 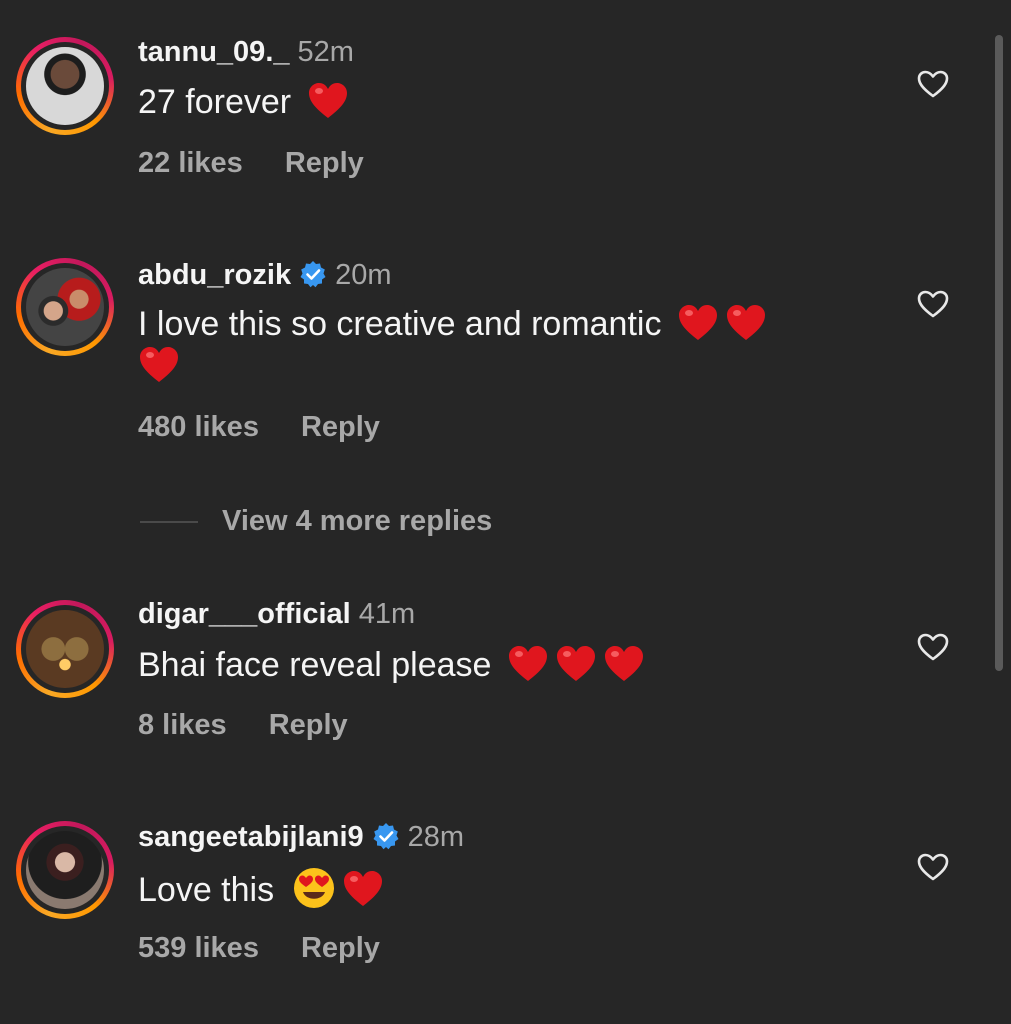 I want to click on comment-text: I love this so creative and romantic, so click(x=400, y=324).